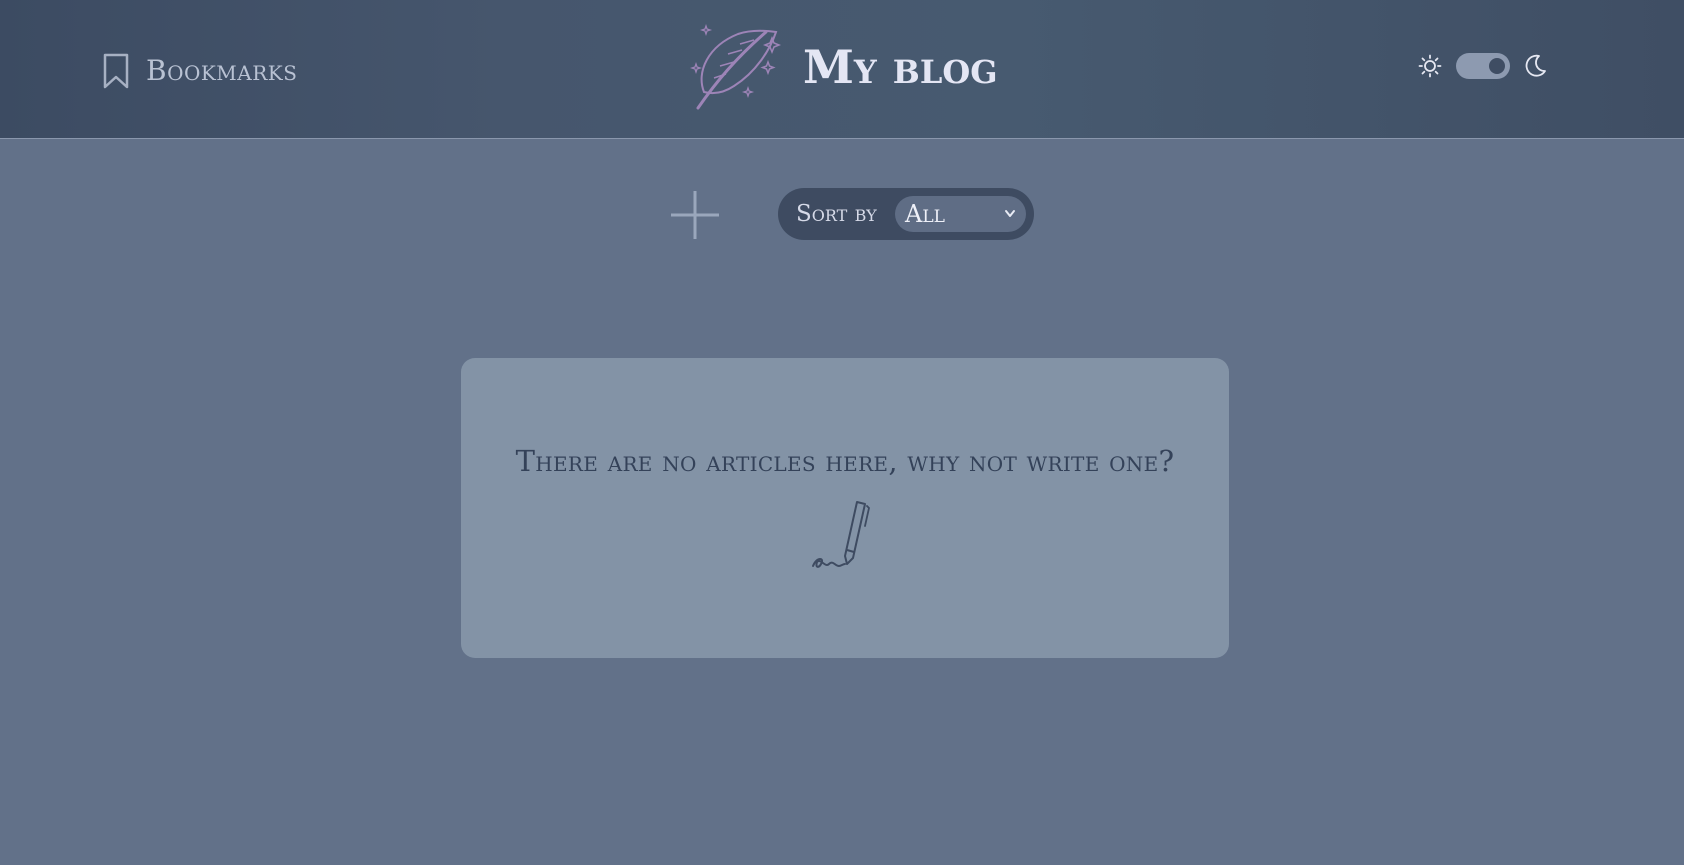 This screenshot has width=1684, height=865. I want to click on pen-signature-icon, so click(841, 534).